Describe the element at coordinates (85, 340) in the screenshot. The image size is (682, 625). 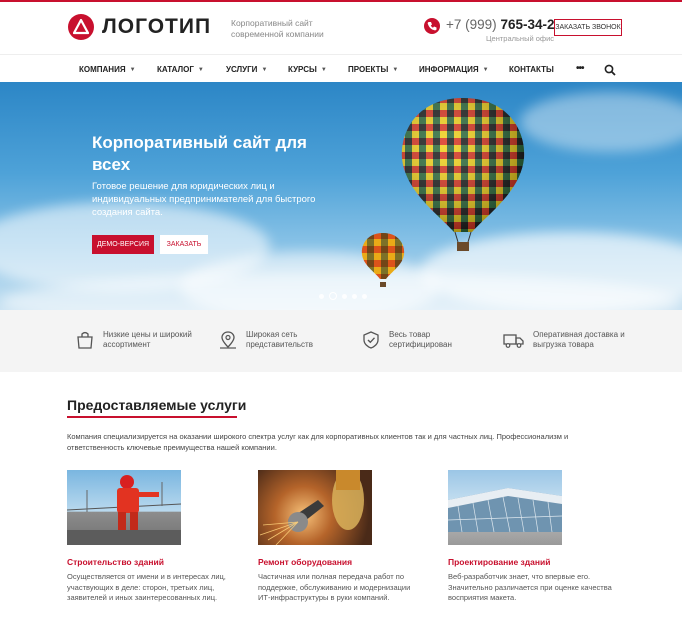
I see `bag-icon` at that location.